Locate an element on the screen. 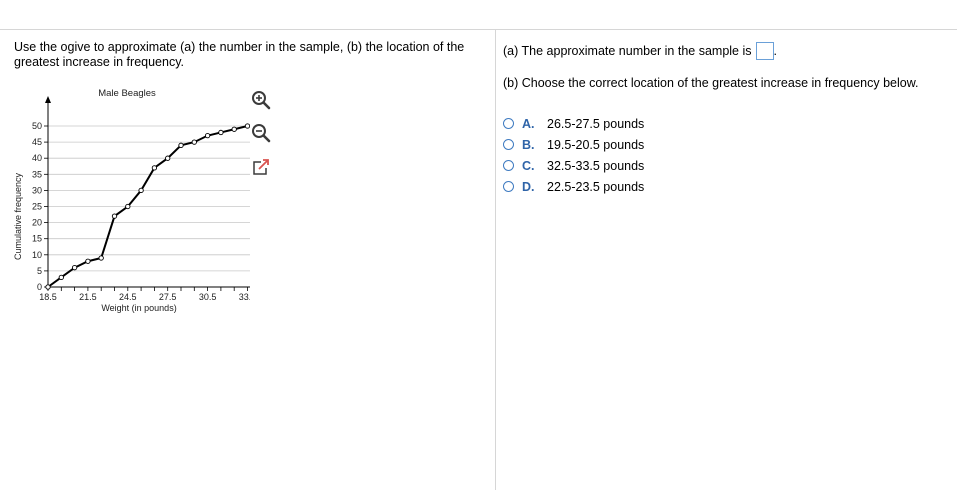 This screenshot has width=957, height=490. y-tick-label: 35 is located at coordinates (37, 174).